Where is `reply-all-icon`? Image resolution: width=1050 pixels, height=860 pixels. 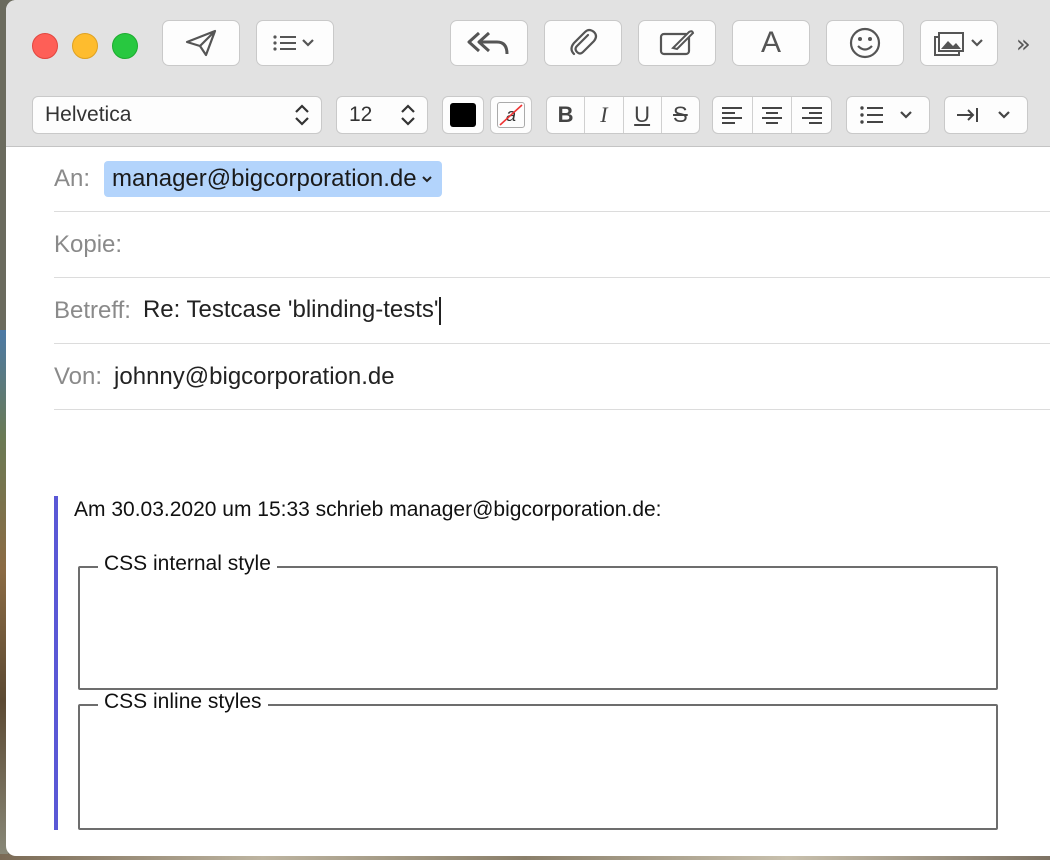 reply-all-icon is located at coordinates (488, 43).